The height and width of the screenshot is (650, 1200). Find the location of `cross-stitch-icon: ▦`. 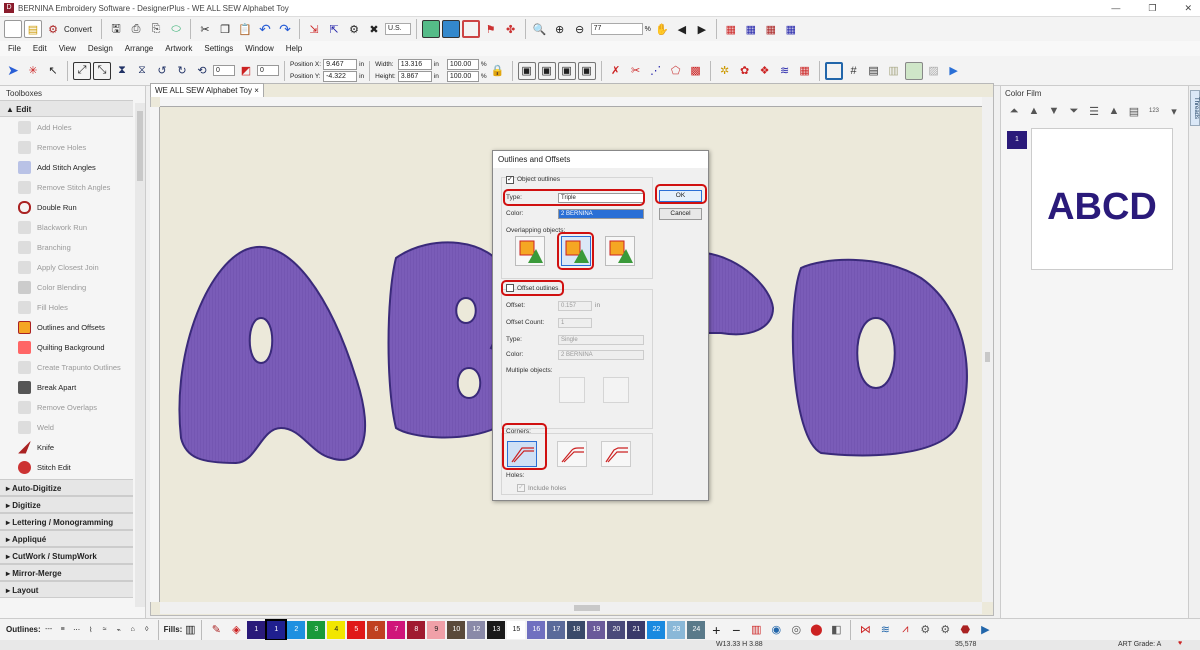

cross-stitch-icon: ▦ is located at coordinates (805, 71).